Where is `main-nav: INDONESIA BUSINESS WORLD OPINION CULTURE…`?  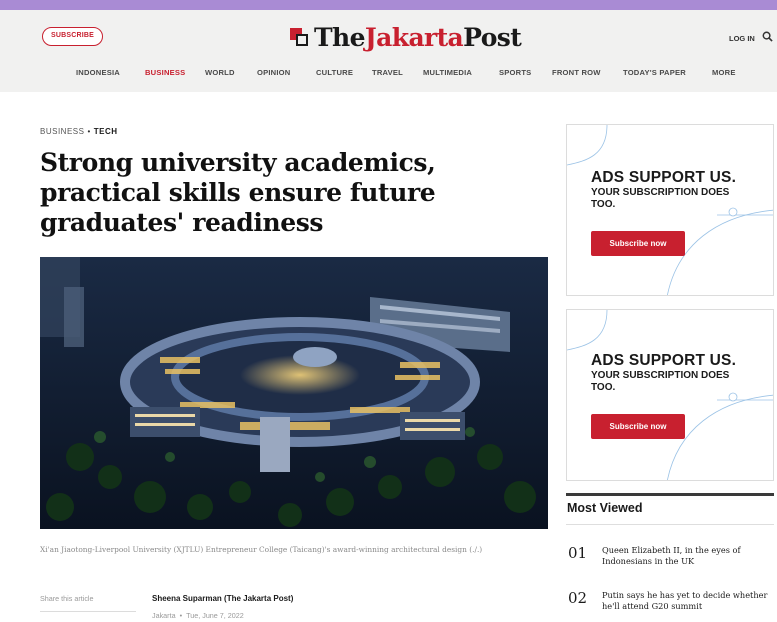 main-nav: INDONESIA BUSINESS WORLD OPINION CULTURE… is located at coordinates (388, 76).